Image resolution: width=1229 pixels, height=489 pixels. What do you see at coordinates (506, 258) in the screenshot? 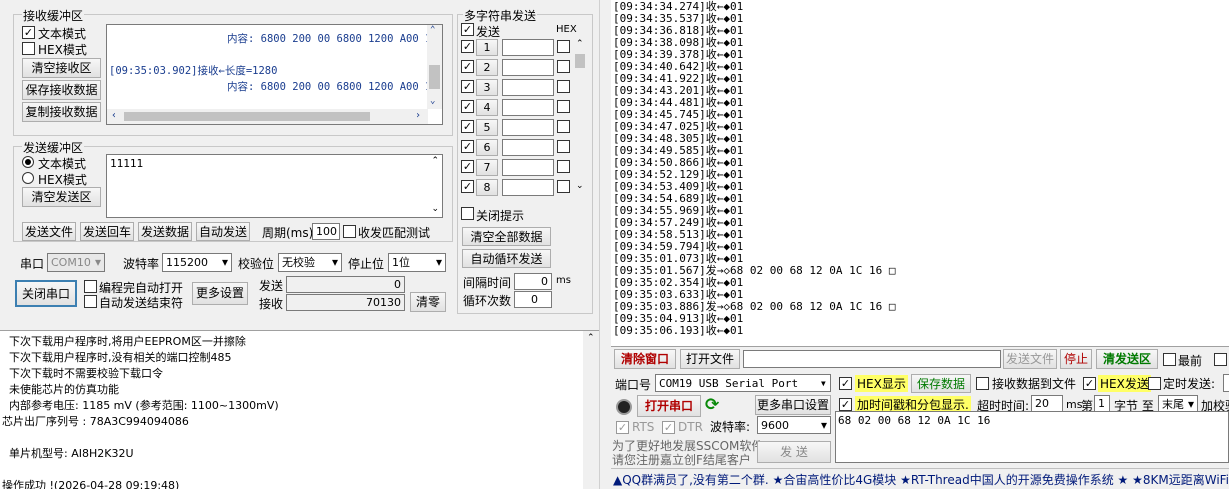
I see `auto-loop-button: 自动循环发送` at bounding box center [506, 258].